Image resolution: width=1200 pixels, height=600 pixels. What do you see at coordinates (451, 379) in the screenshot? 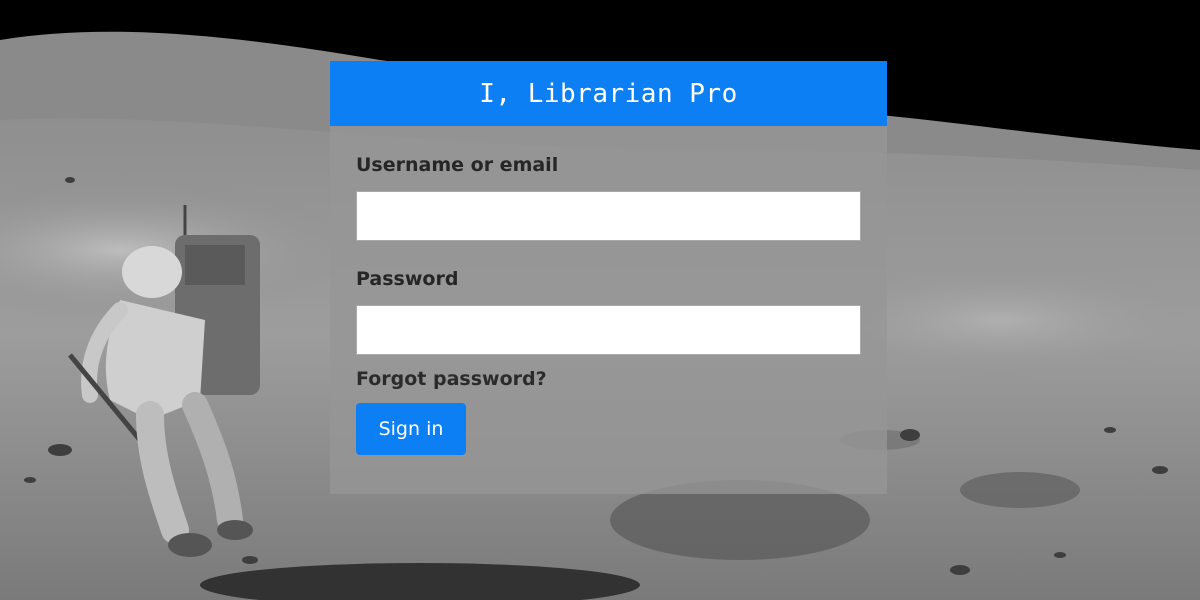
I see `forgot-password-link: Forgot password?` at bounding box center [451, 379].